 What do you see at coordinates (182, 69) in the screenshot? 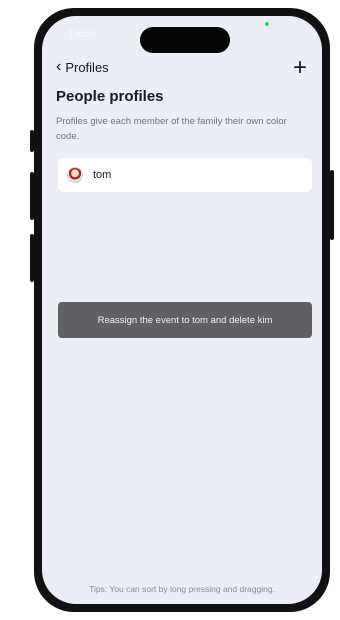
I see `nav-bar: ‹ Profiles +` at bounding box center [182, 69].